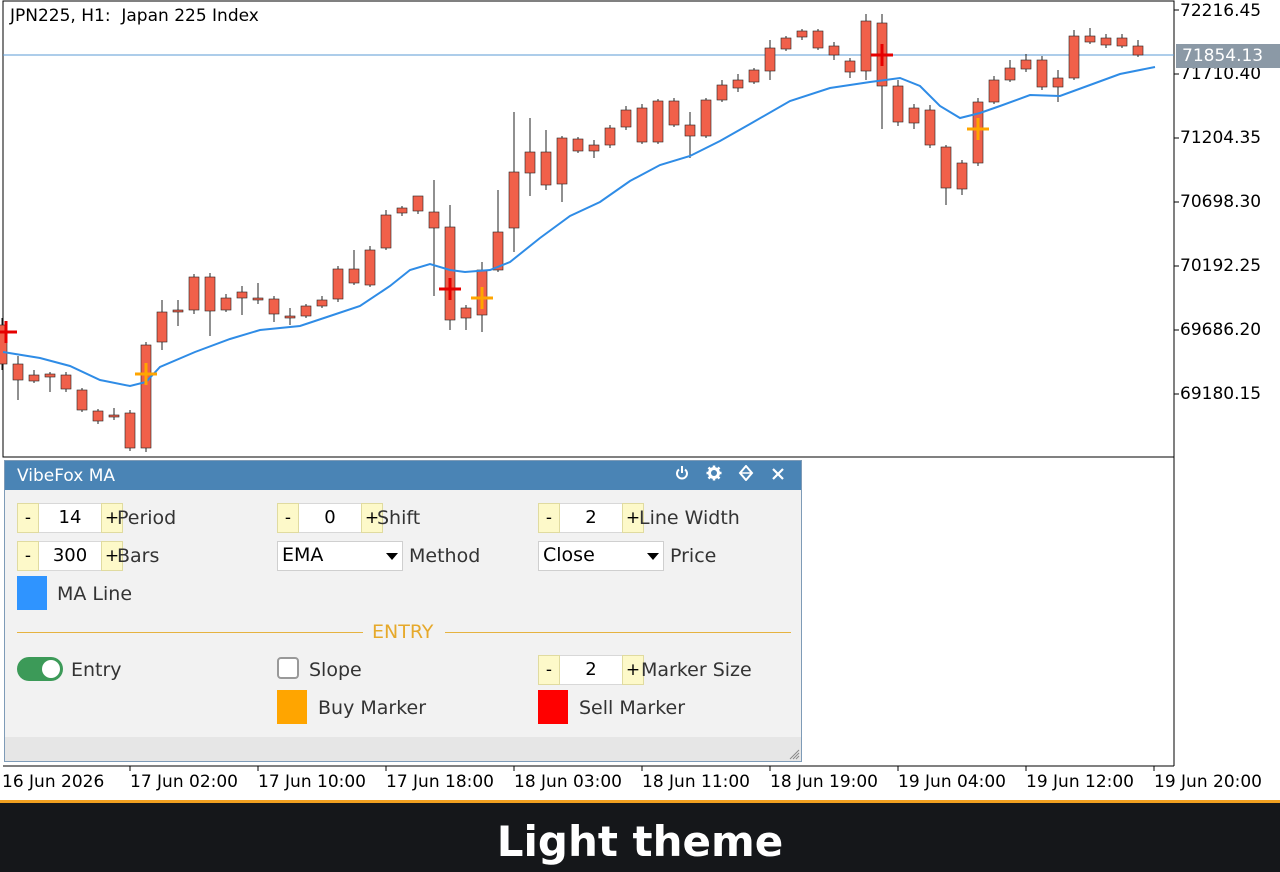 This screenshot has width=1280, height=872. I want to click on period-value: 14, so click(70, 518).